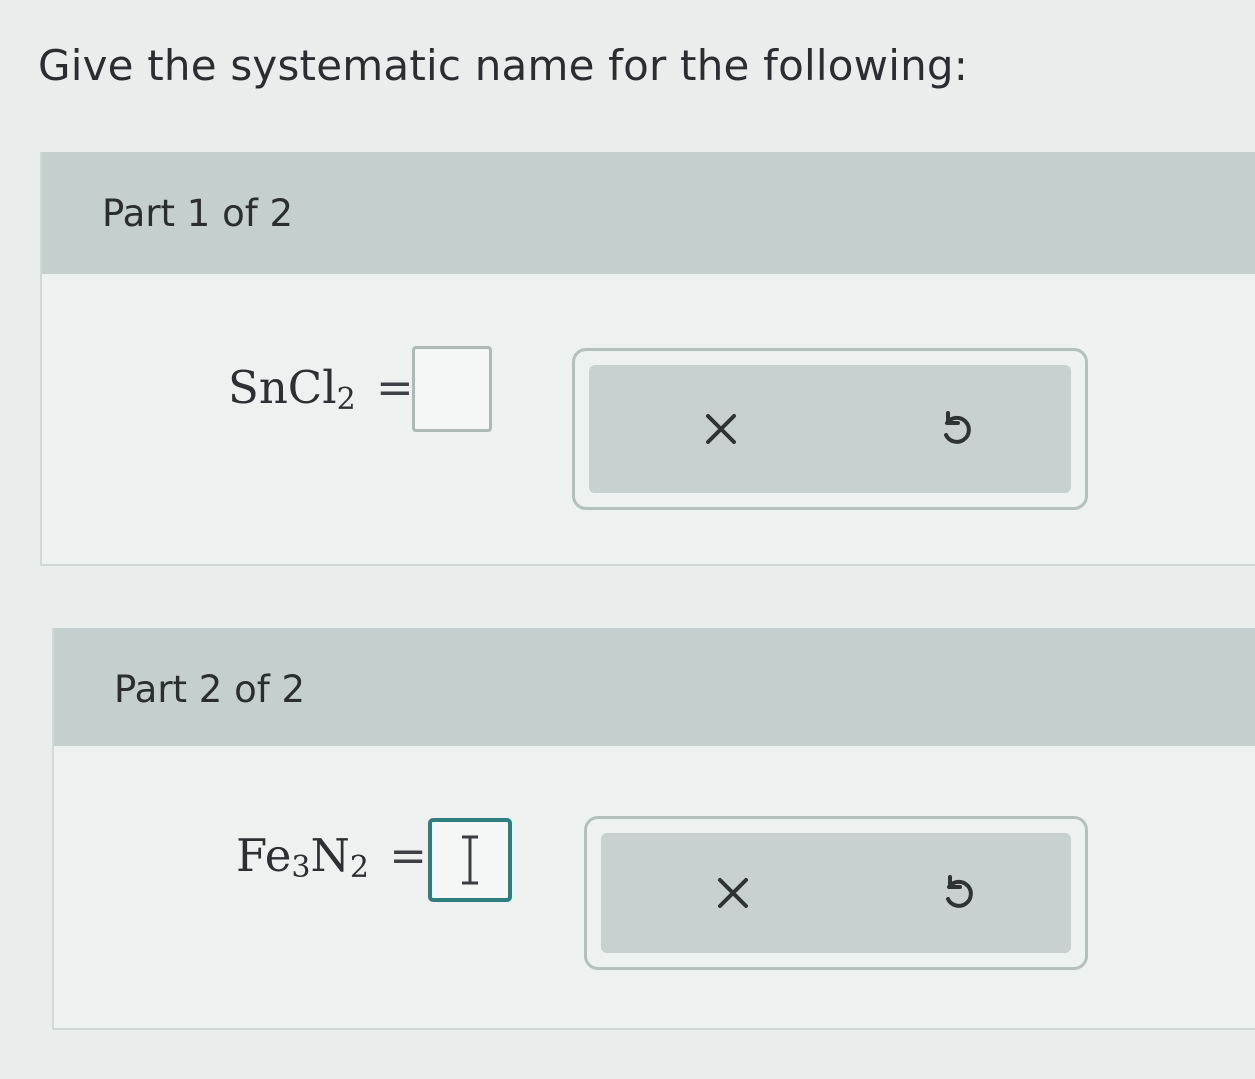  I want to click on formula-subscript: 3, so click(301, 867).